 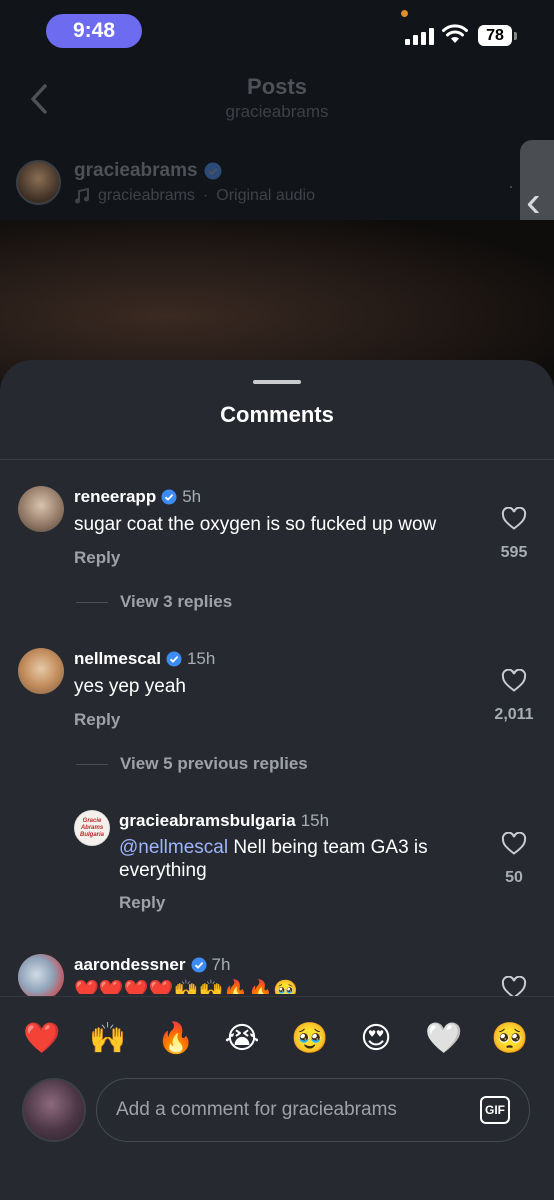 What do you see at coordinates (214, 763) in the screenshot?
I see `view-replies-label: View 5 previous replies` at bounding box center [214, 763].